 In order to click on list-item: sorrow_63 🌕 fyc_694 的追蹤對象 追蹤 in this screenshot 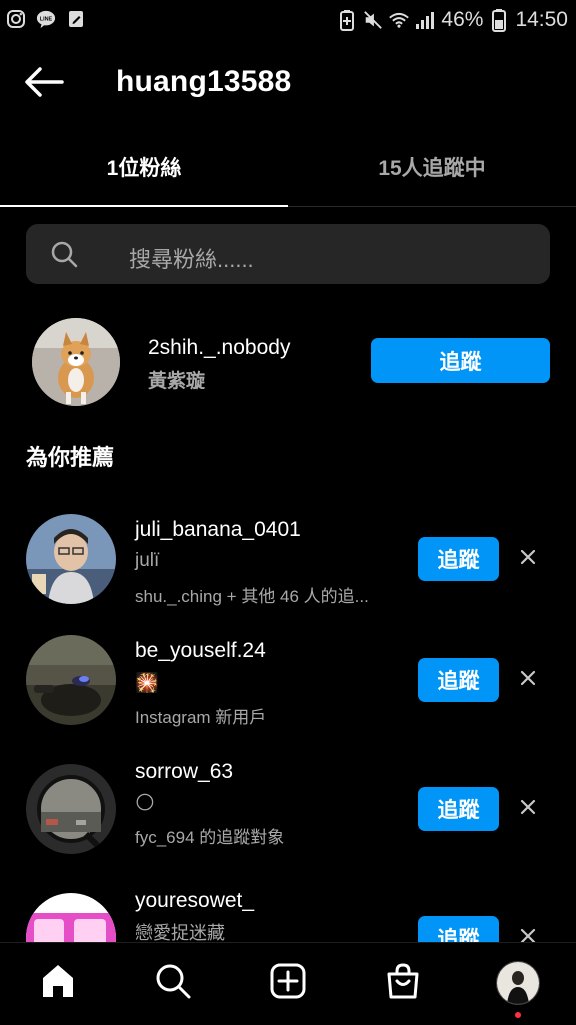, I will do `click(288, 810)`.